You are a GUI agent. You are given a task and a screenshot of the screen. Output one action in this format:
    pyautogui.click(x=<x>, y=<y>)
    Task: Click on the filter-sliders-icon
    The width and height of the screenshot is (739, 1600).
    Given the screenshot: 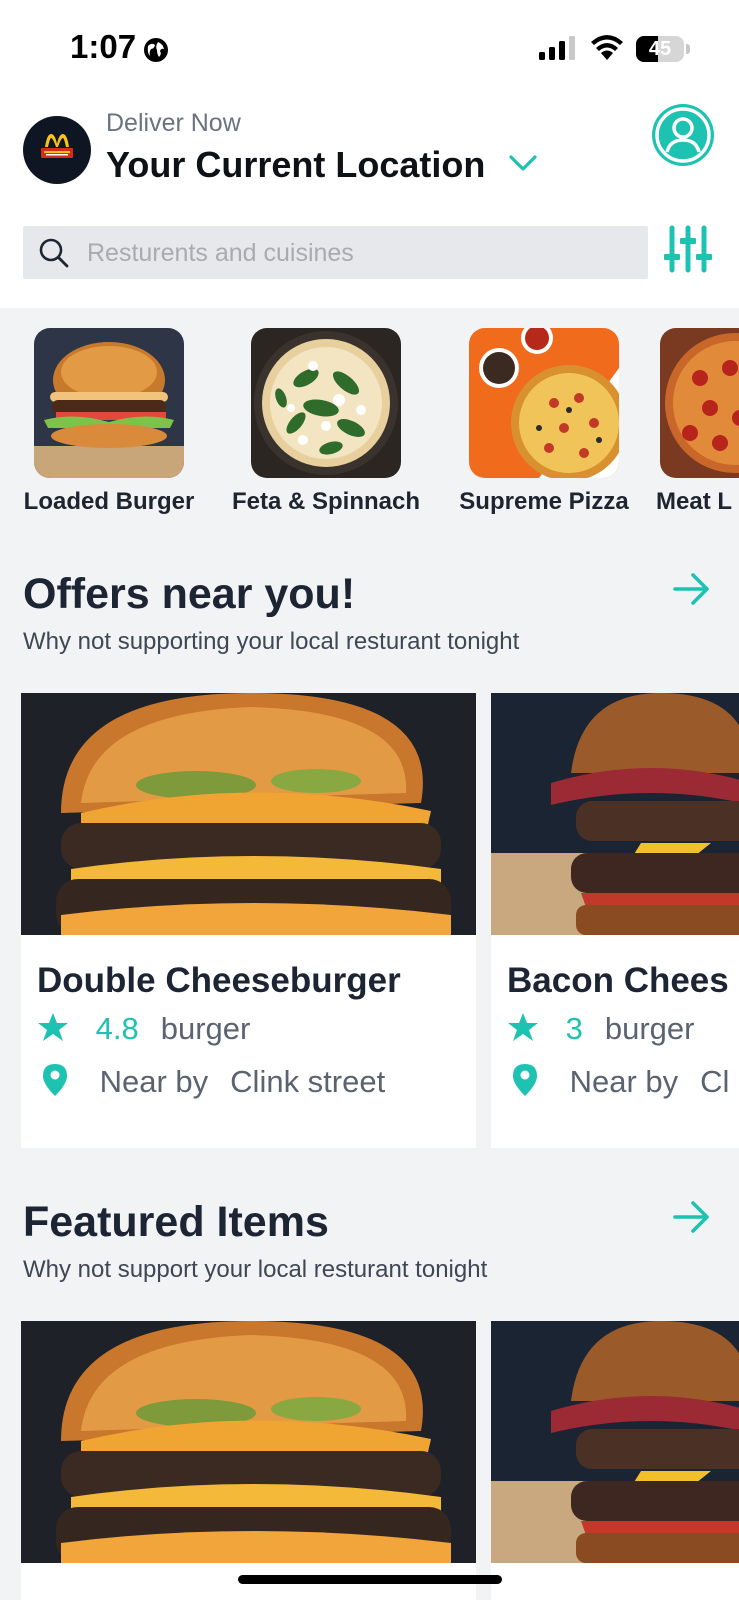 What is the action you would take?
    pyautogui.click(x=688, y=249)
    